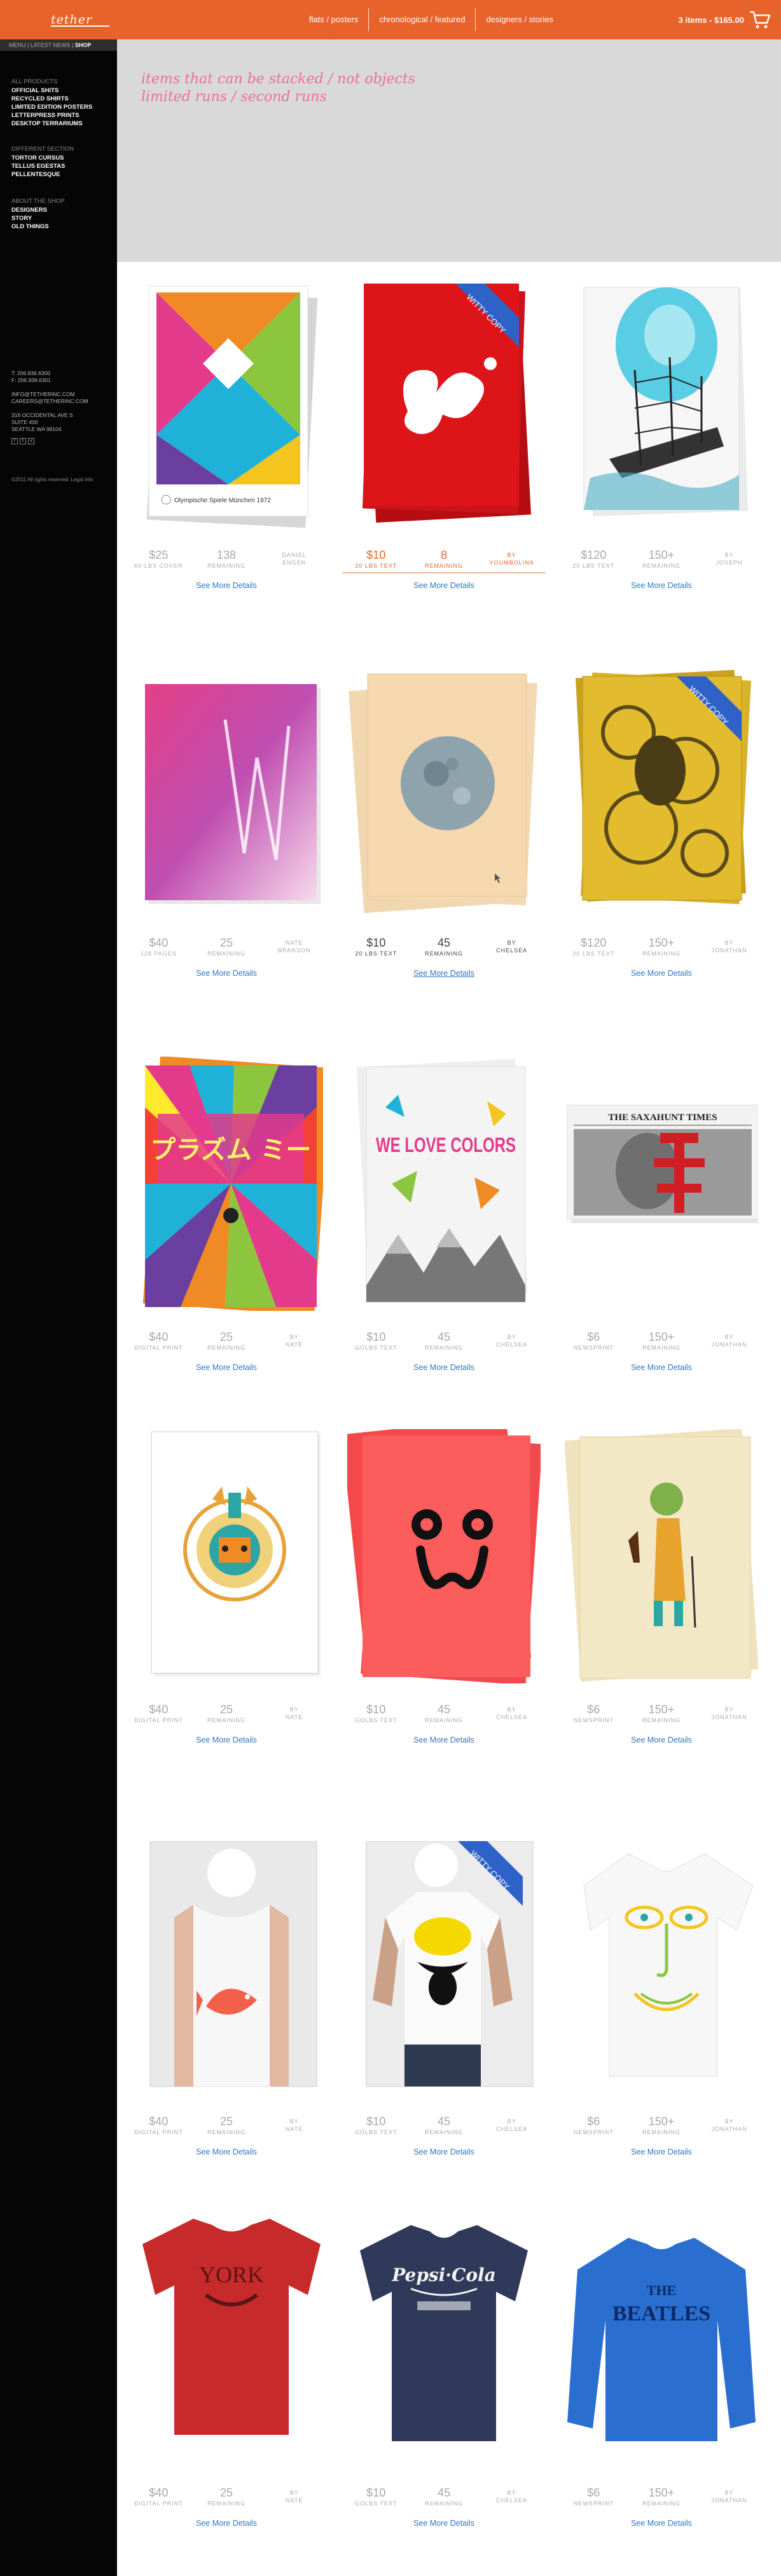  Describe the element at coordinates (226, 402) in the screenshot. I see `product-image: Olympische Spiele München 1972` at that location.